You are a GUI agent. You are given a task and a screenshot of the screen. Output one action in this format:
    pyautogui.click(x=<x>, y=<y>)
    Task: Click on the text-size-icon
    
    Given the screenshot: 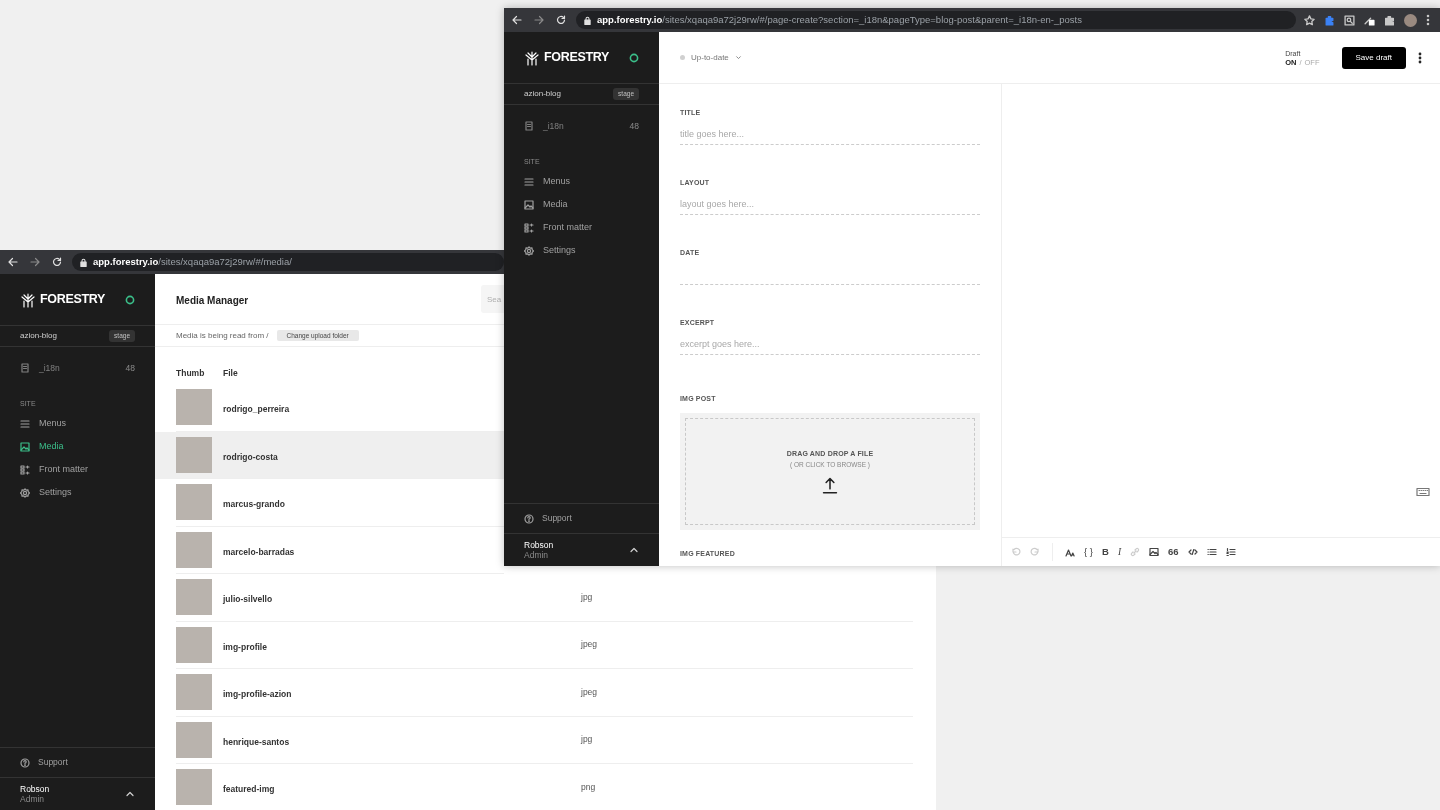 What is the action you would take?
    pyautogui.click(x=1070, y=552)
    